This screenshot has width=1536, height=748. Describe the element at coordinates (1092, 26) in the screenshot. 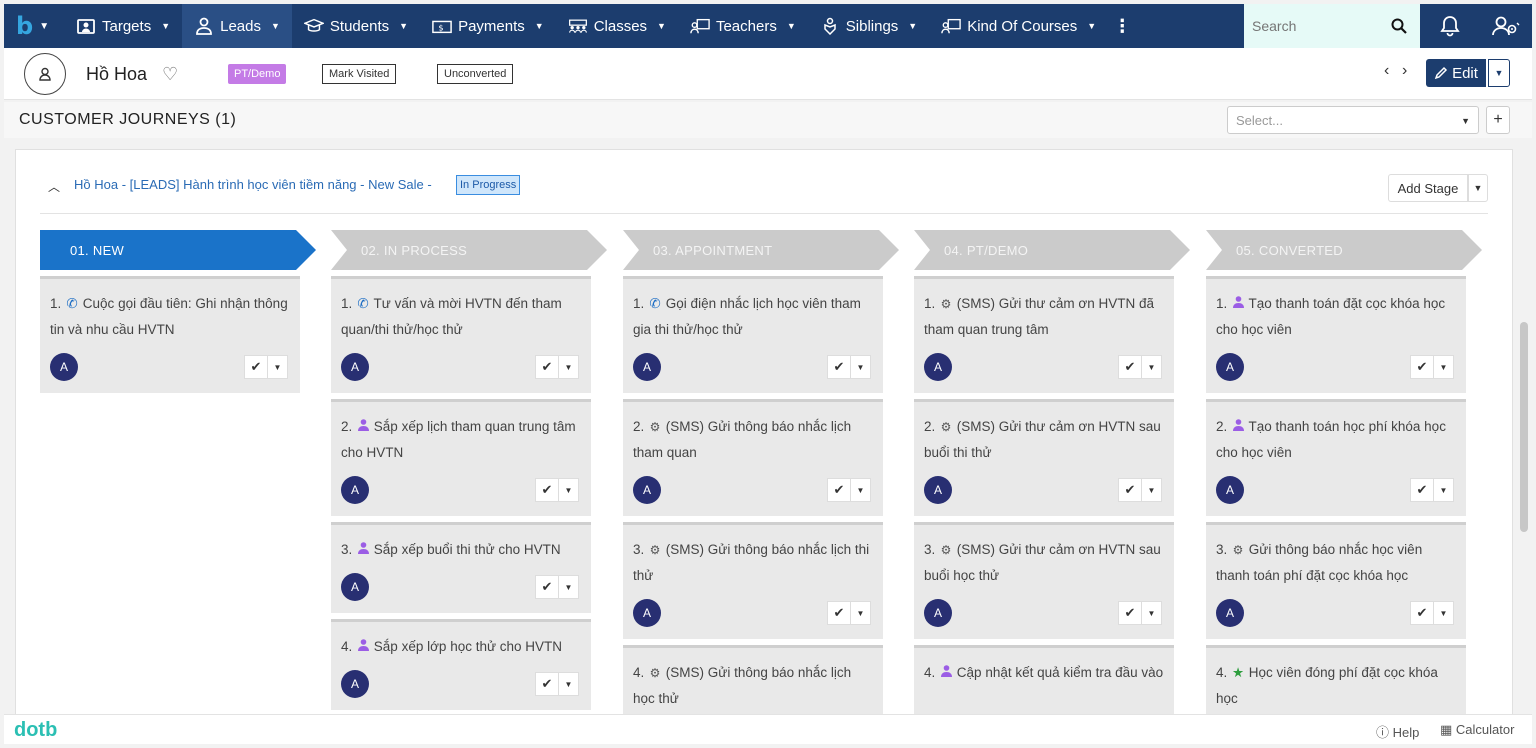

I see `chevron-down-icon: ▼` at that location.